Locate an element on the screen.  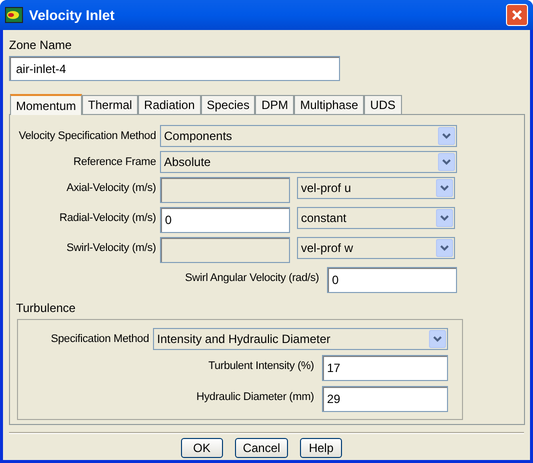
zone-name-field: air-inlet-4 is located at coordinates (174, 68).